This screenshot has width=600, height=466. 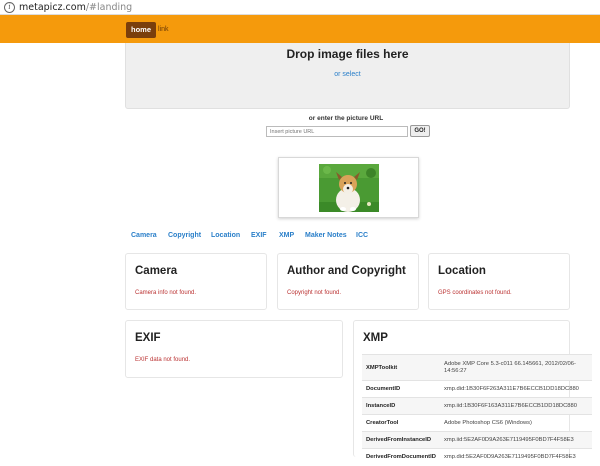 I want to click on image-dropzone: Drop image files here or select, so click(x=347, y=76).